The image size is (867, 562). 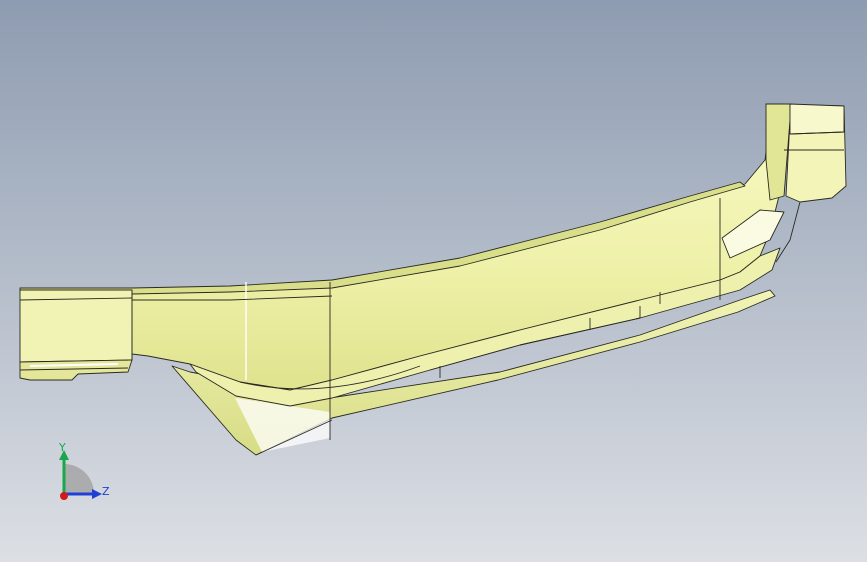 I want to click on x-axis-dot, so click(x=64, y=496).